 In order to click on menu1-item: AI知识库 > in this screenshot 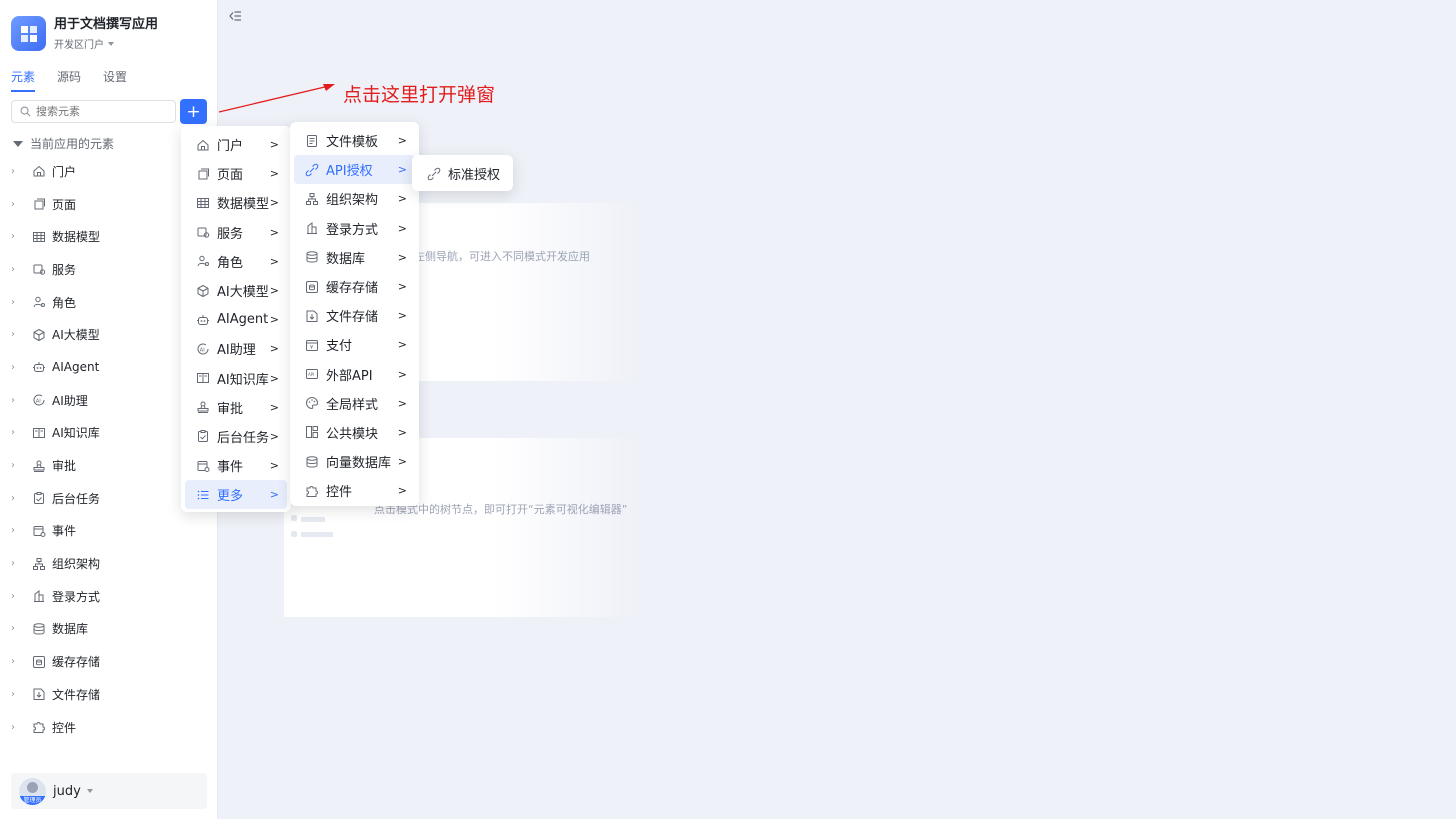, I will do `click(236, 378)`.